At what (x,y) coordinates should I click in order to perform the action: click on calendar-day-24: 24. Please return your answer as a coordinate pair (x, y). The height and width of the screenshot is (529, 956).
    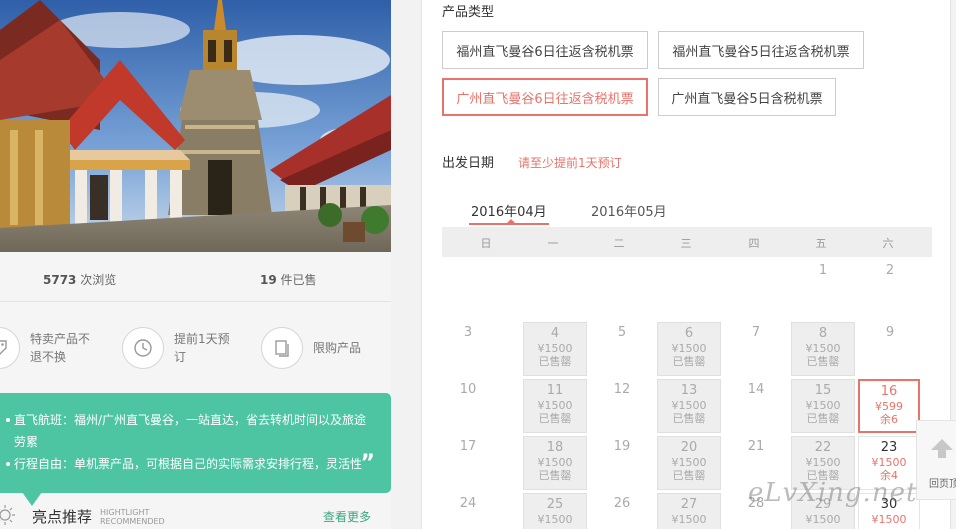
    Looking at the image, I should click on (468, 511).